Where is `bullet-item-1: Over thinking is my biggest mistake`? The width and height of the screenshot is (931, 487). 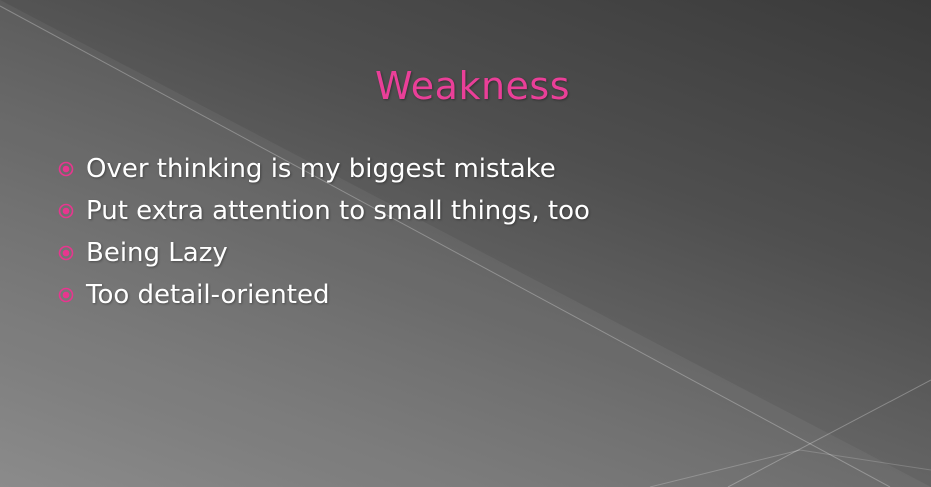 bullet-item-1: Over thinking is my biggest mistake is located at coordinates (324, 169).